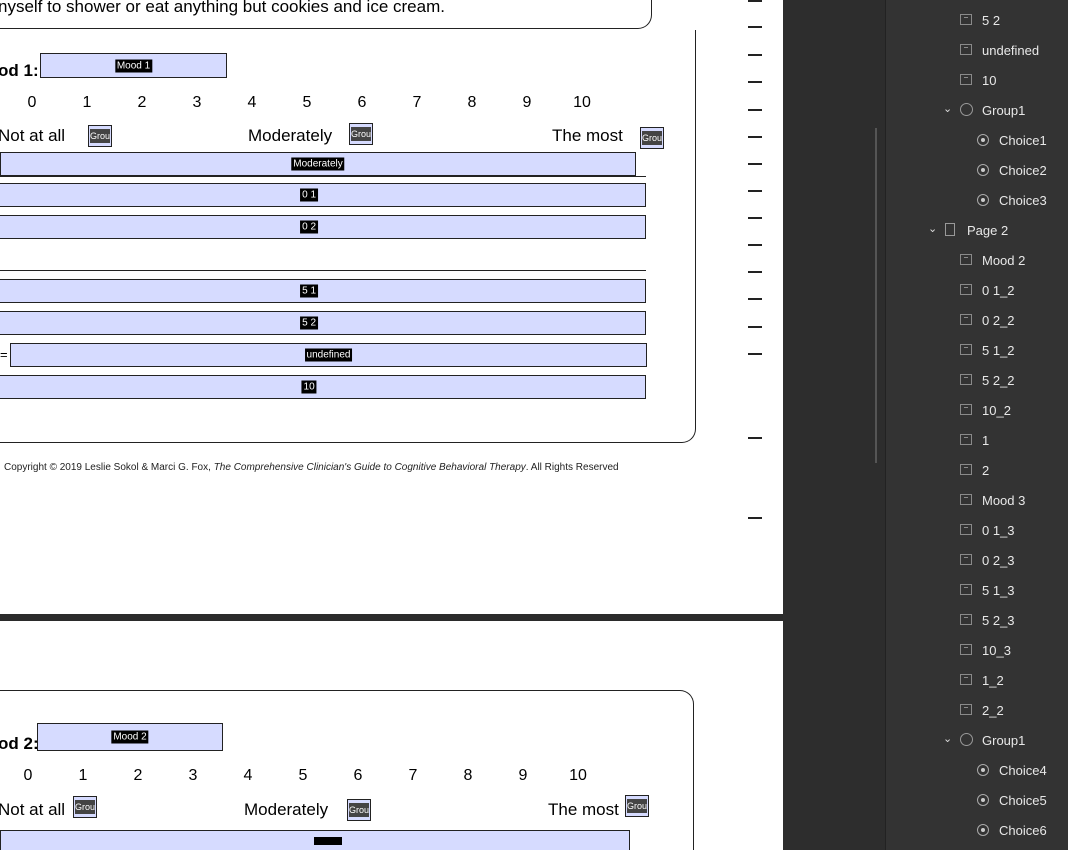  Describe the element at coordinates (318, 164) in the screenshot. I see `mood1-moderately-field: Moderately` at that location.